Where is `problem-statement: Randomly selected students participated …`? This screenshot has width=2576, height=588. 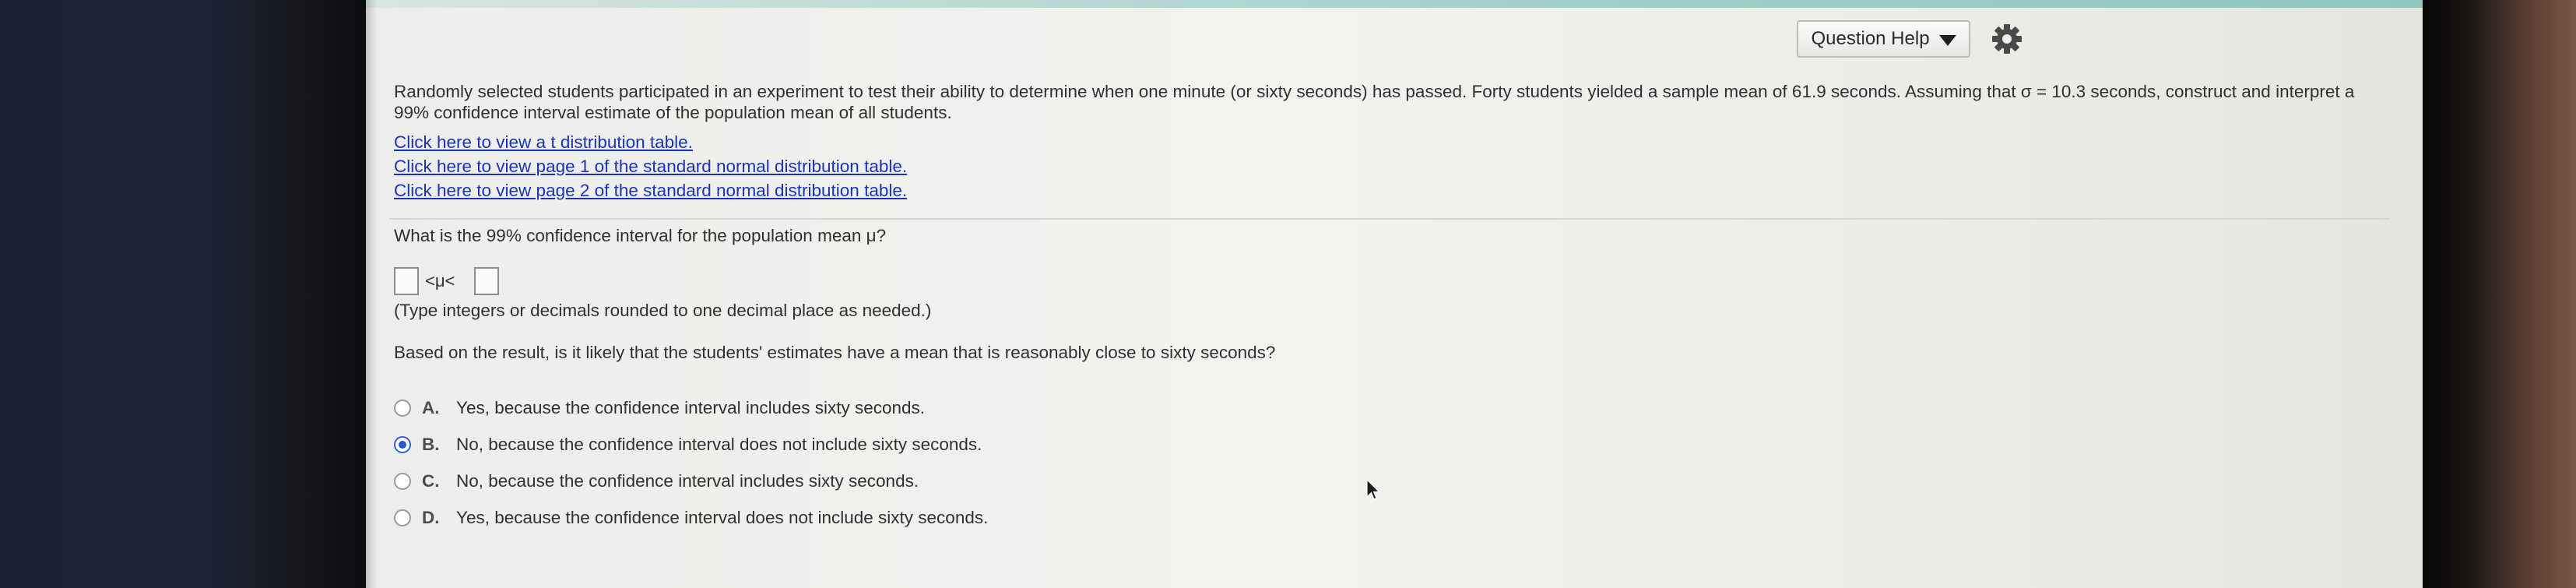
problem-statement: Randomly selected students participated … is located at coordinates (1374, 102).